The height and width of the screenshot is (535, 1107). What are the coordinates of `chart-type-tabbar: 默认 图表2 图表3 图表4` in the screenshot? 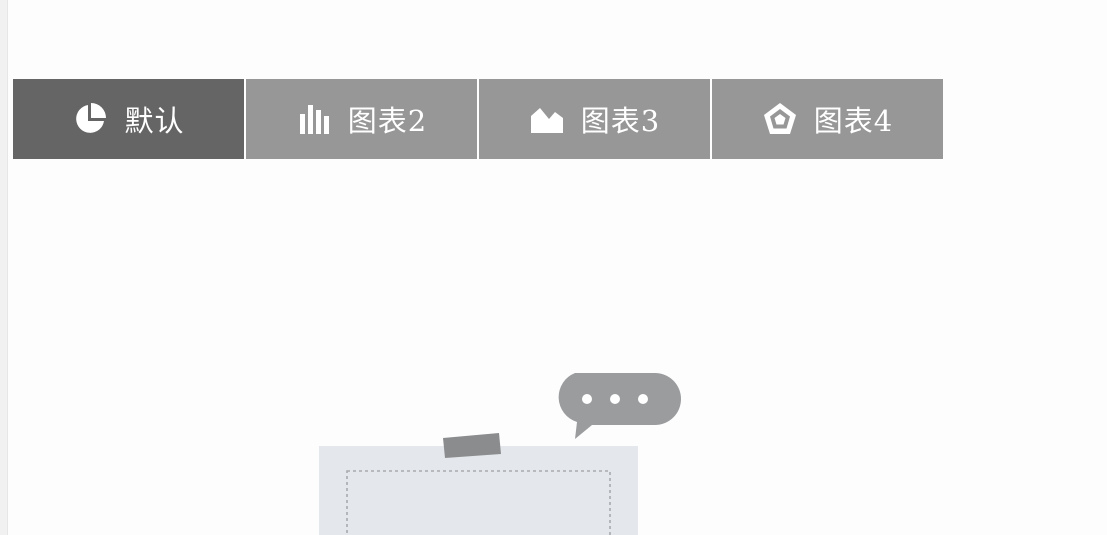 It's located at (478, 119).